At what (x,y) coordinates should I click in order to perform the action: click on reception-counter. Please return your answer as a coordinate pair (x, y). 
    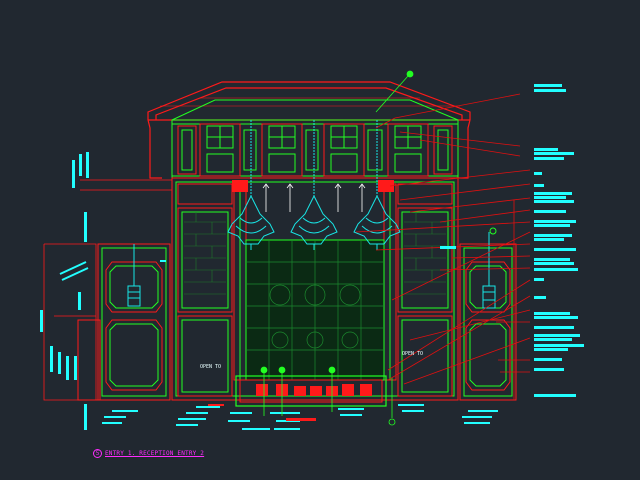
    Looking at the image, I should click on (311, 391).